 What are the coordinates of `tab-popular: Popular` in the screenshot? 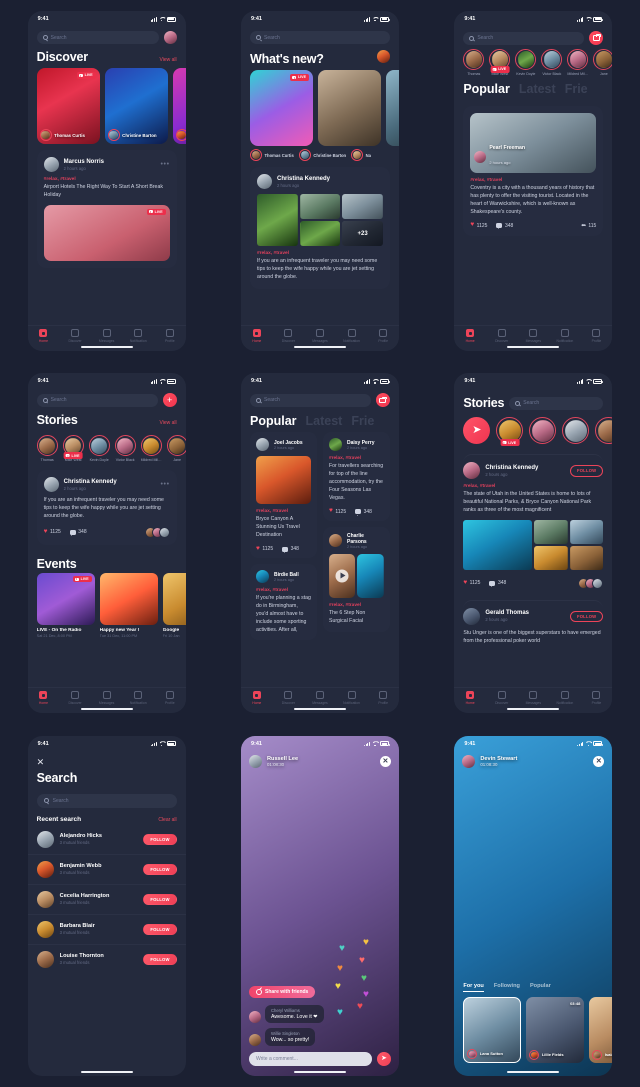 It's located at (273, 421).